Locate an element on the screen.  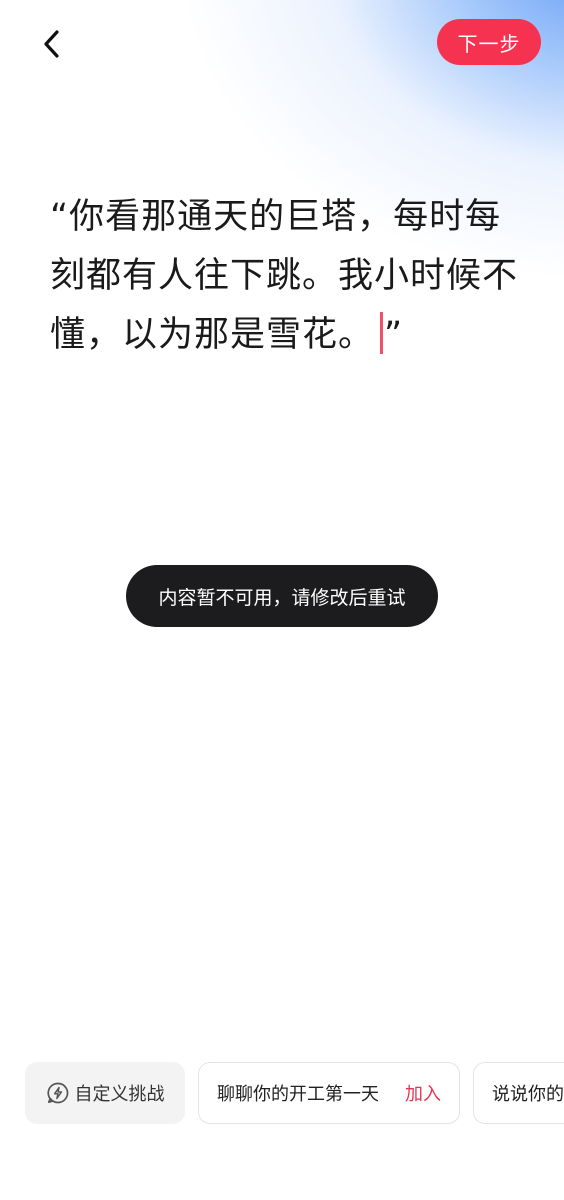
quote-text-editor: “你看那通天的巨塔，每时每刻都有人往下跳。我小时候不懂，以为那是雪花。” is located at coordinates (285, 276).